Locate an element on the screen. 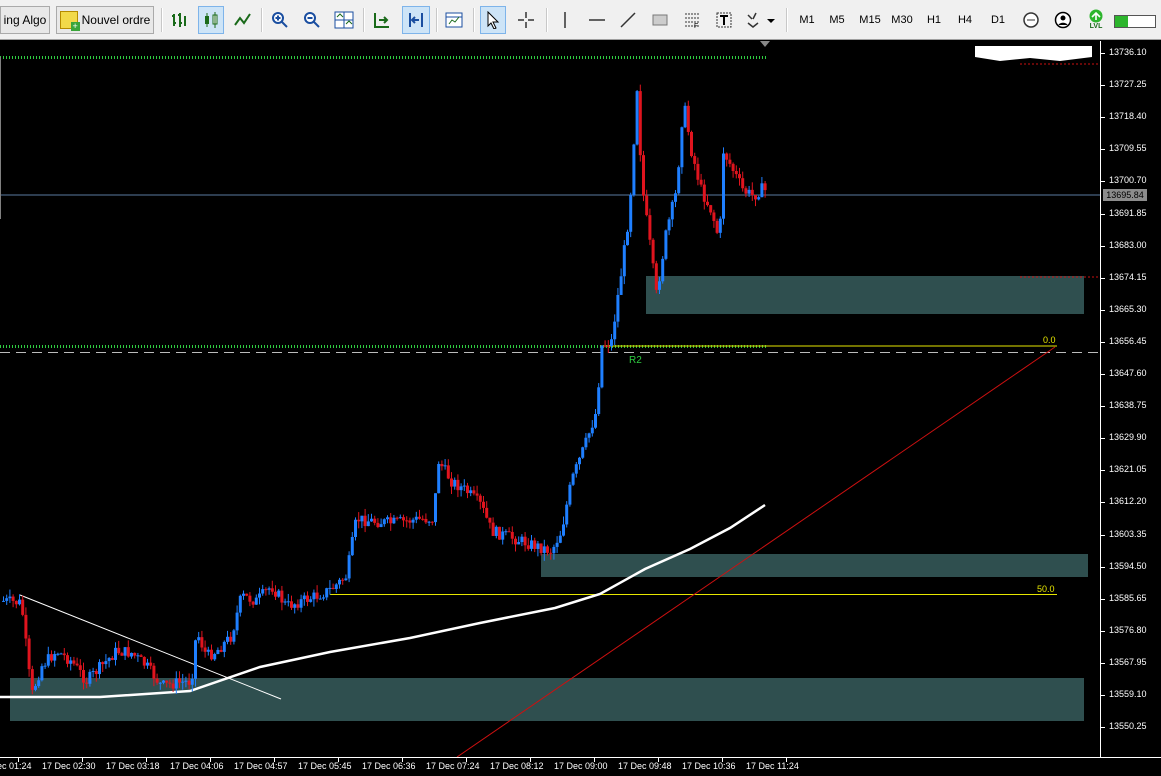 This screenshot has height=776, width=1161. zoom-in-icon is located at coordinates (280, 20).